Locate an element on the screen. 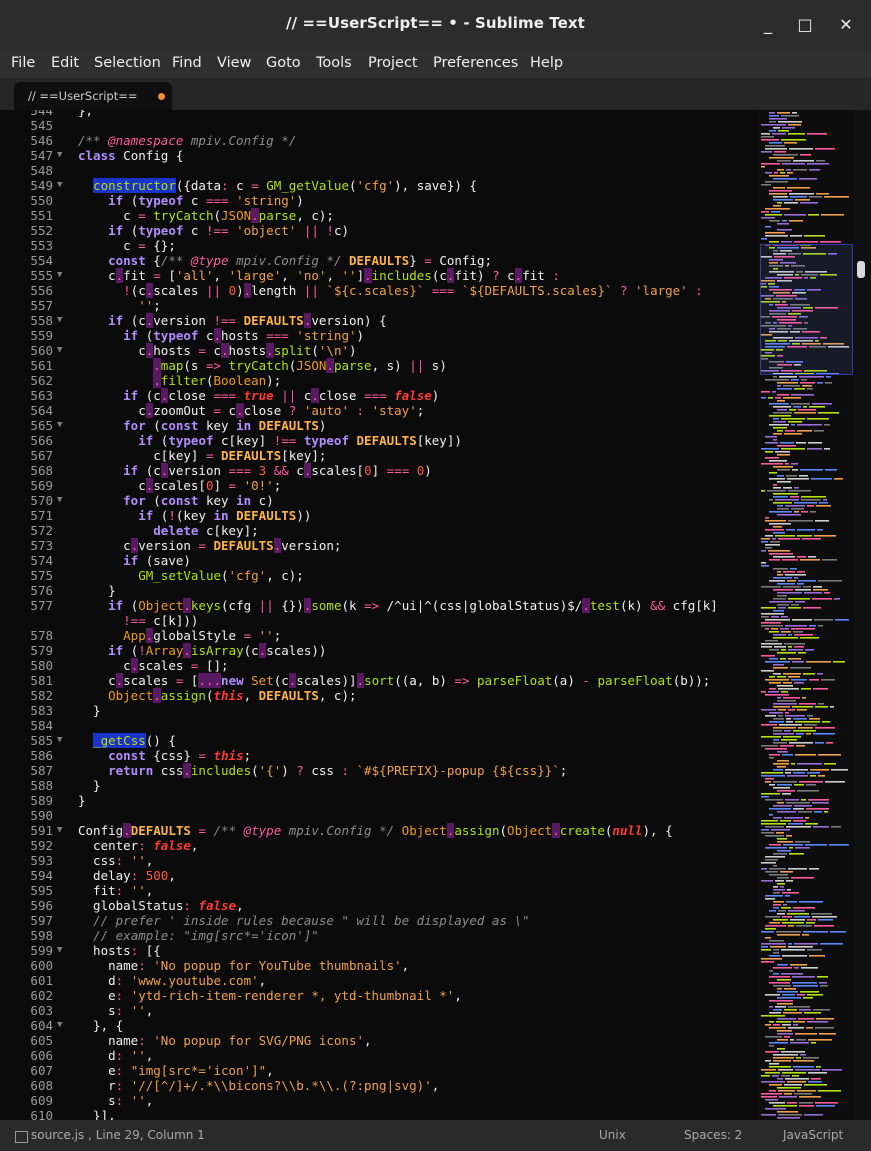 Image resolution: width=871 pixels, height=1151 pixels. code-line: // example: "img[src*='icon']" is located at coordinates (417, 935).